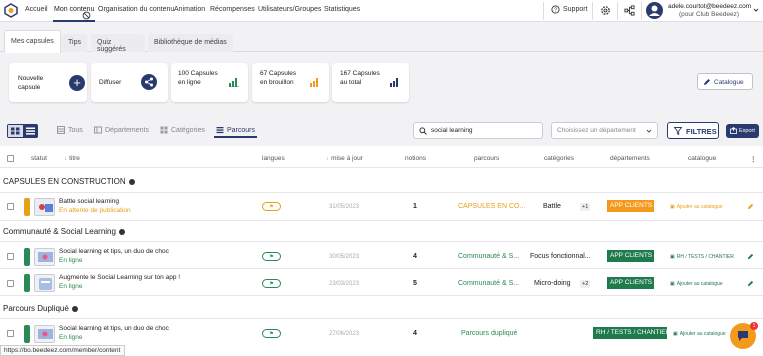  What do you see at coordinates (232, 9) in the screenshot?
I see `nav-recompenses: Récompenses` at bounding box center [232, 9].